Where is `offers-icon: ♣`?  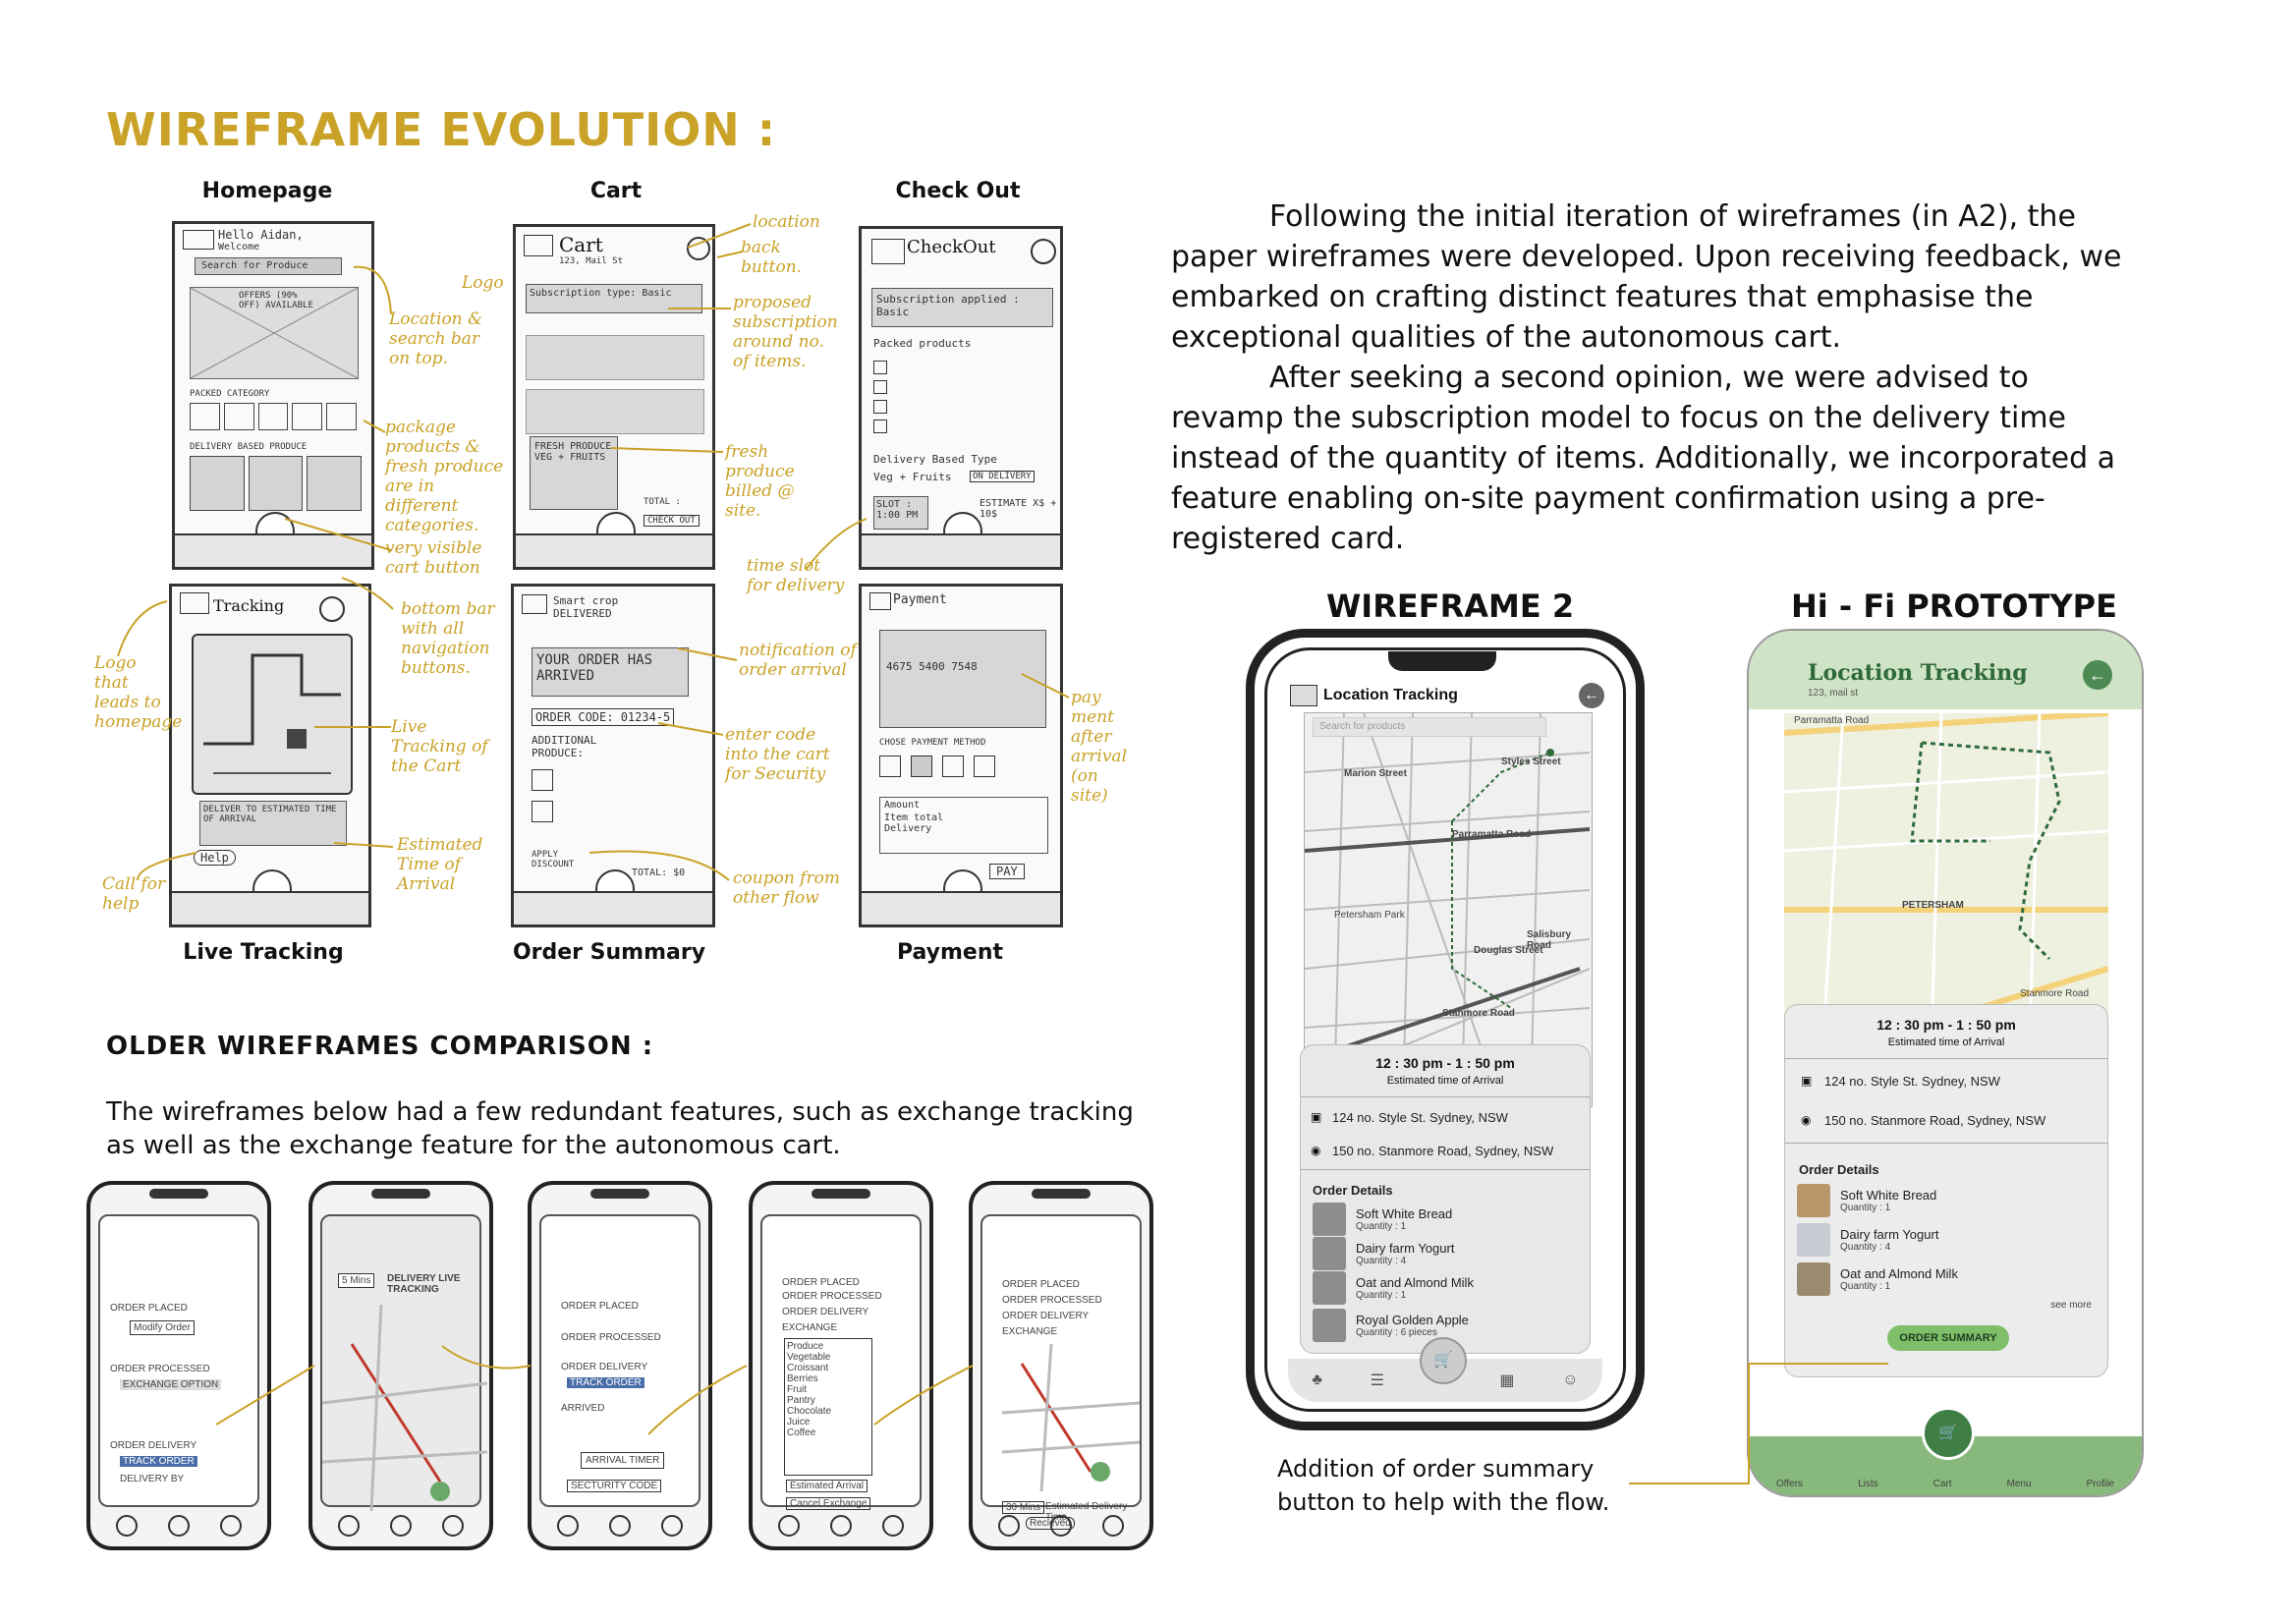 offers-icon: ♣ is located at coordinates (1317, 1380).